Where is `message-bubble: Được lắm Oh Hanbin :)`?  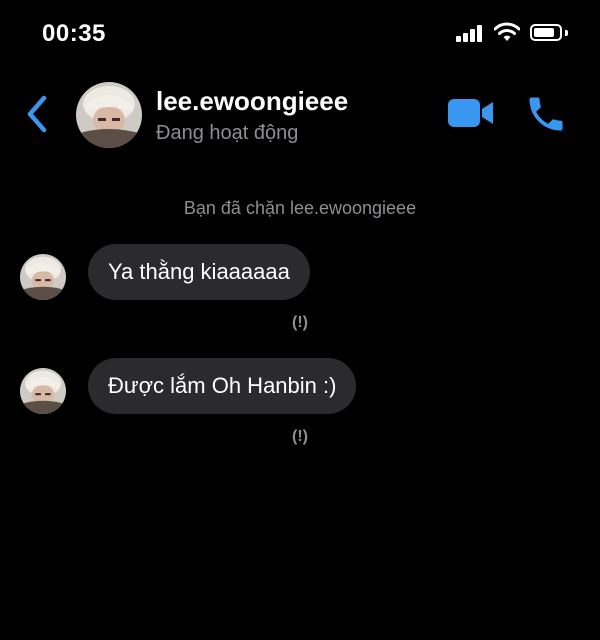 message-bubble: Được lắm Oh Hanbin :) is located at coordinates (222, 386).